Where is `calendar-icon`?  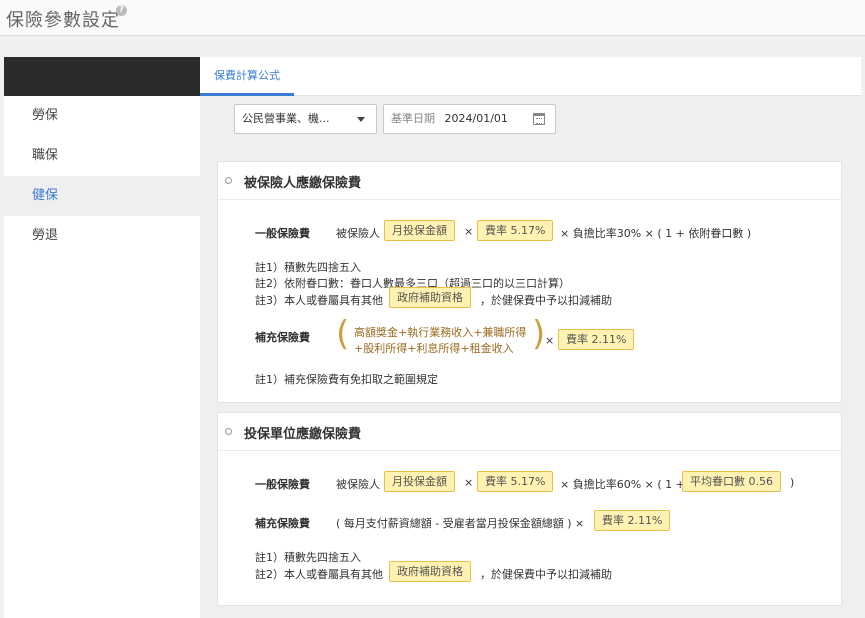 calendar-icon is located at coordinates (539, 119).